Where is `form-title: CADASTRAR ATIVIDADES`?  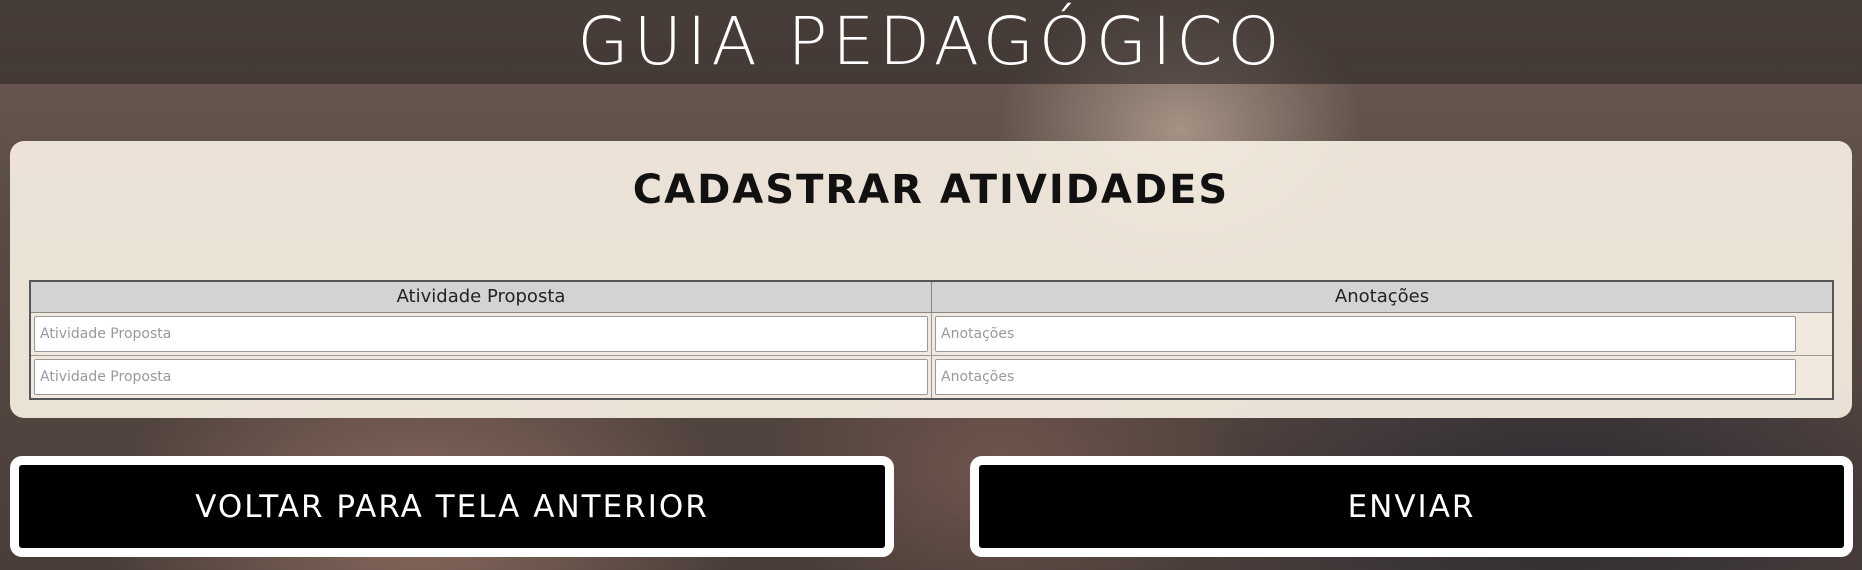 form-title: CADASTRAR ATIVIDADES is located at coordinates (931, 190).